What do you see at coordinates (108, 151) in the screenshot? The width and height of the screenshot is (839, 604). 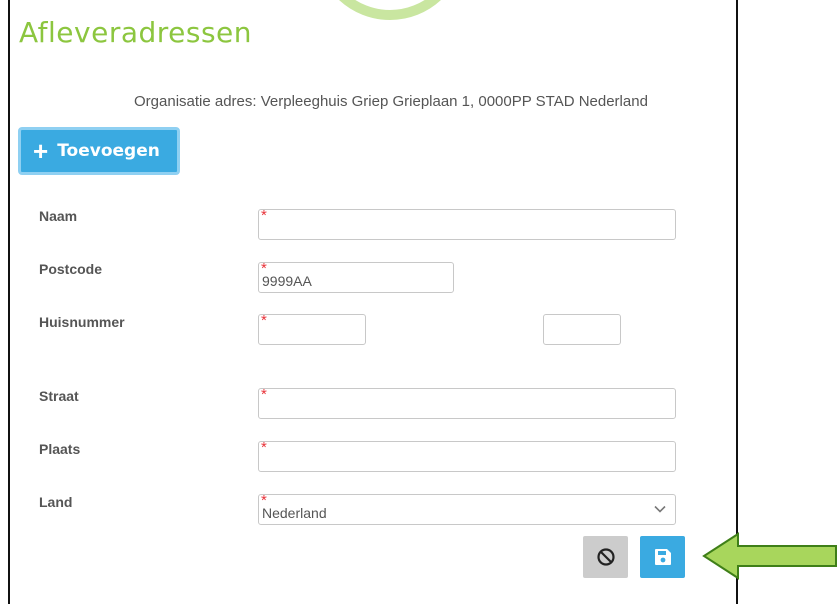 I see `add-button-label: Toevoegen` at bounding box center [108, 151].